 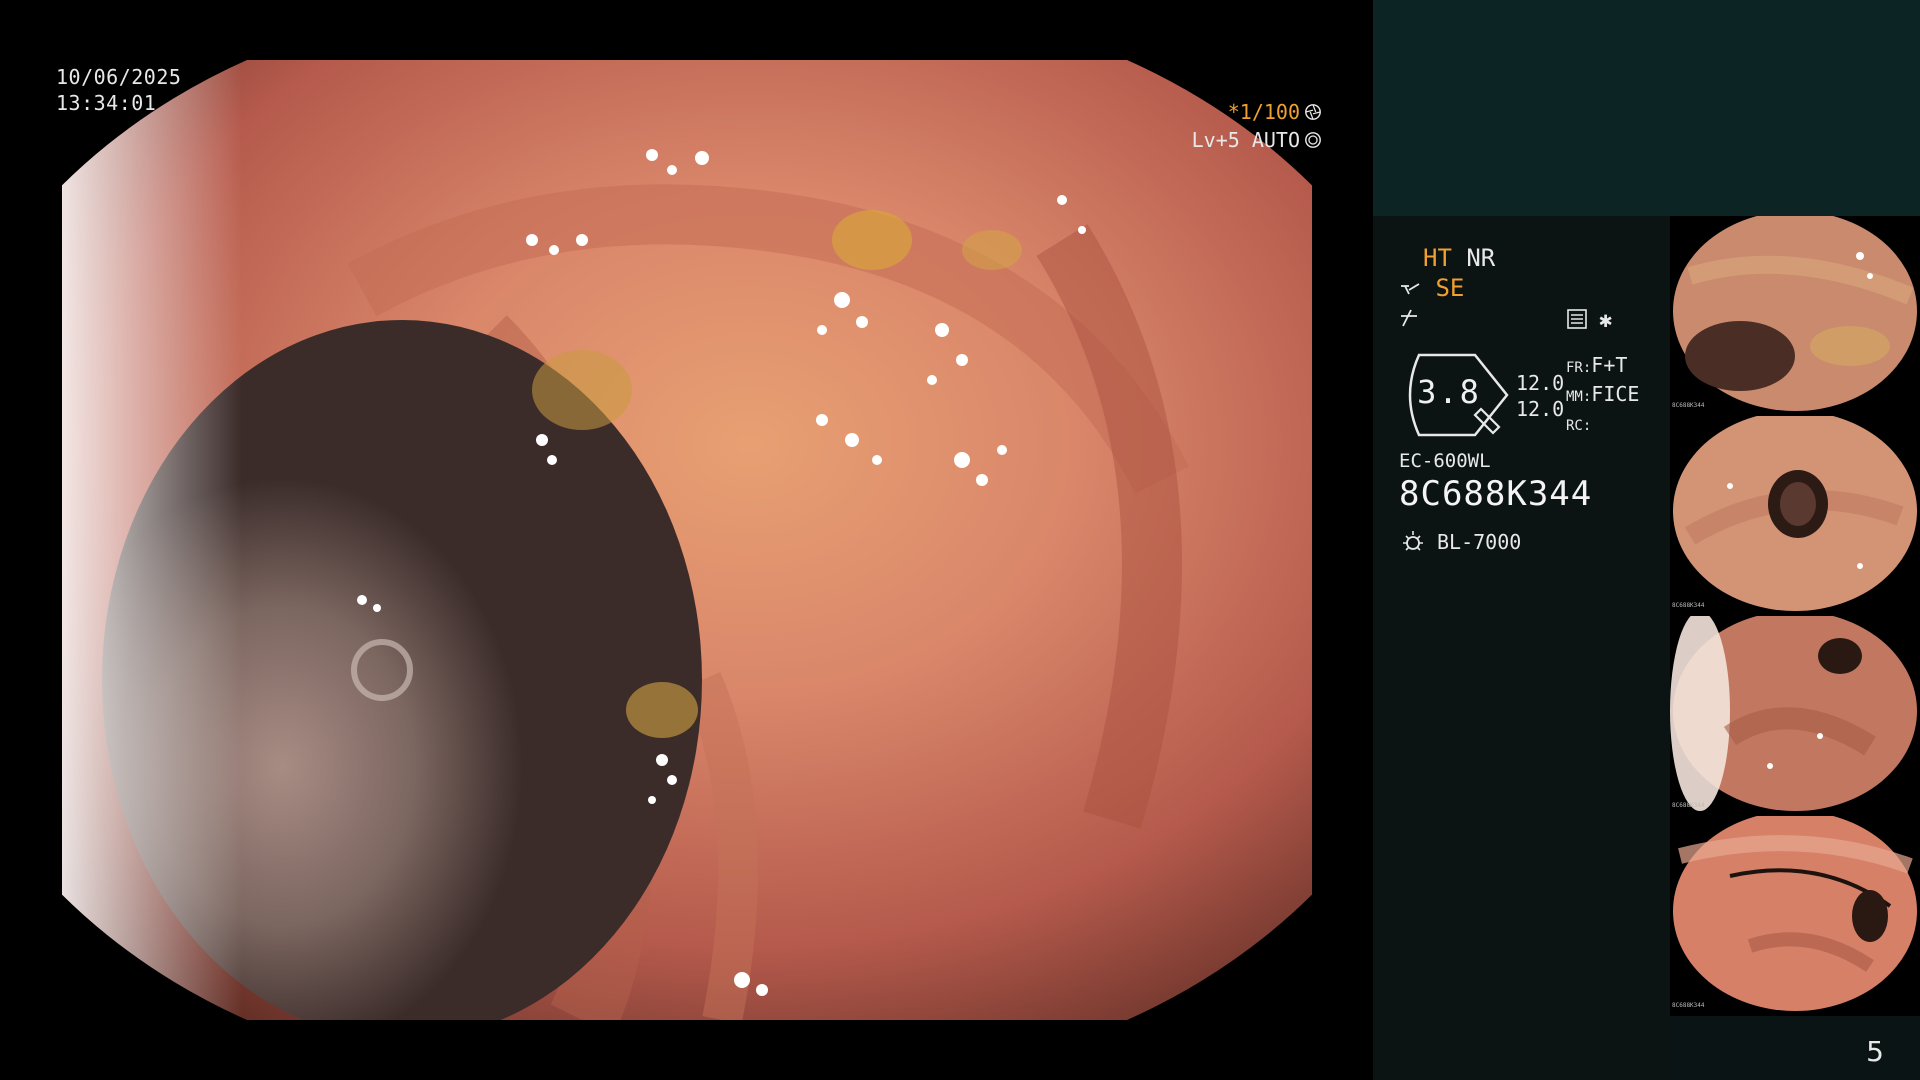 What do you see at coordinates (1245, 140) in the screenshot?
I see `exposure-level-text: Lv+5 AUTO` at bounding box center [1245, 140].